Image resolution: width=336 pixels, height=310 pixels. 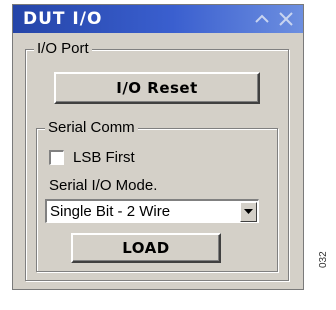 I want to click on lsb-first-checkbox, so click(x=56, y=157).